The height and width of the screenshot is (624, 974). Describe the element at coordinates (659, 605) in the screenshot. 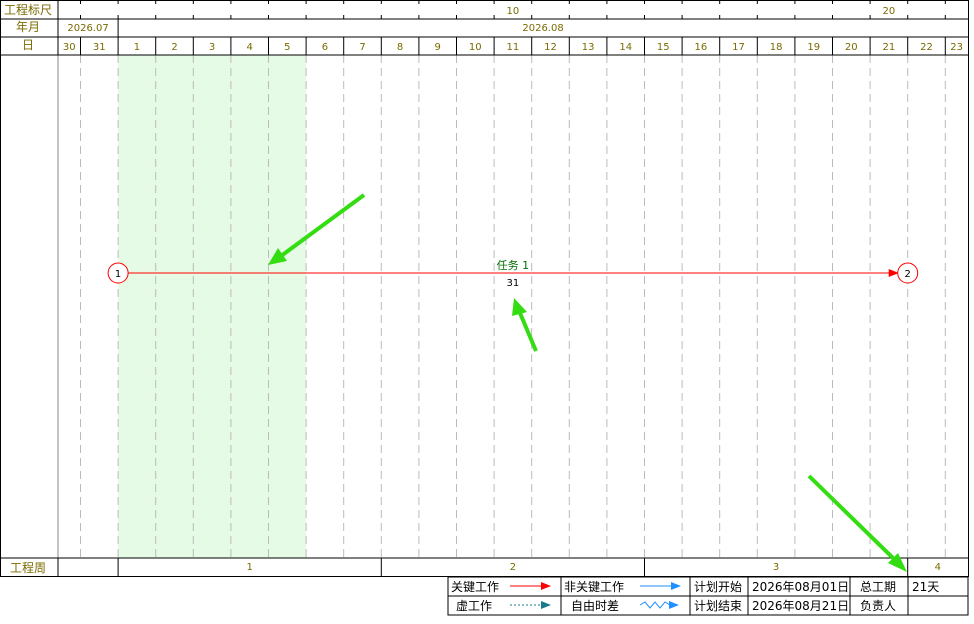

I see `legend-free-float-arrow` at that location.